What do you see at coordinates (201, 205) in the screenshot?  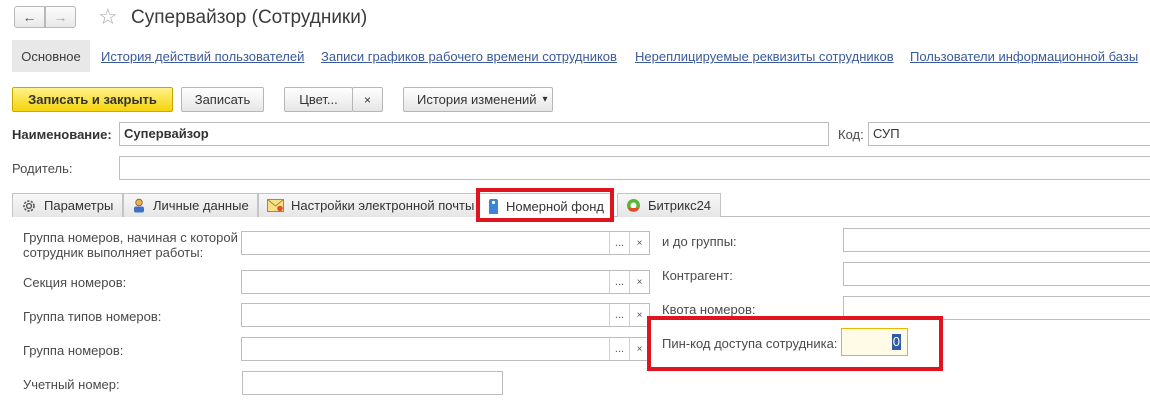 I see `tab-label: Личные данные` at bounding box center [201, 205].